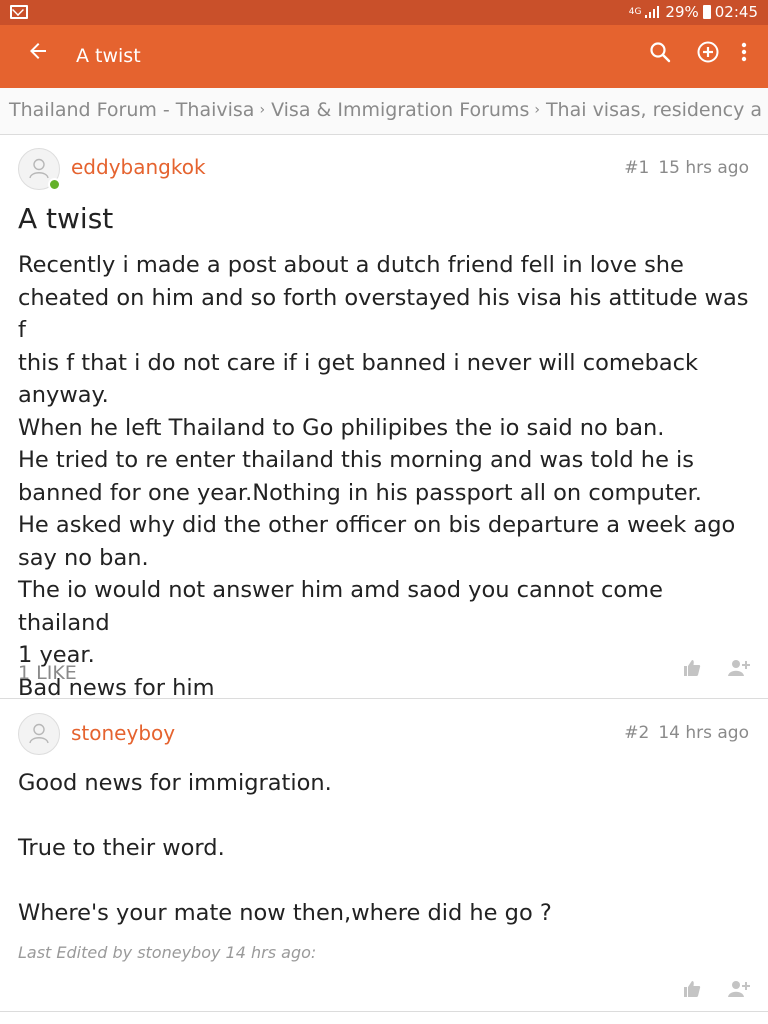 This screenshot has height=1024, width=768. I want to click on post-line: True to their word., so click(121, 848).